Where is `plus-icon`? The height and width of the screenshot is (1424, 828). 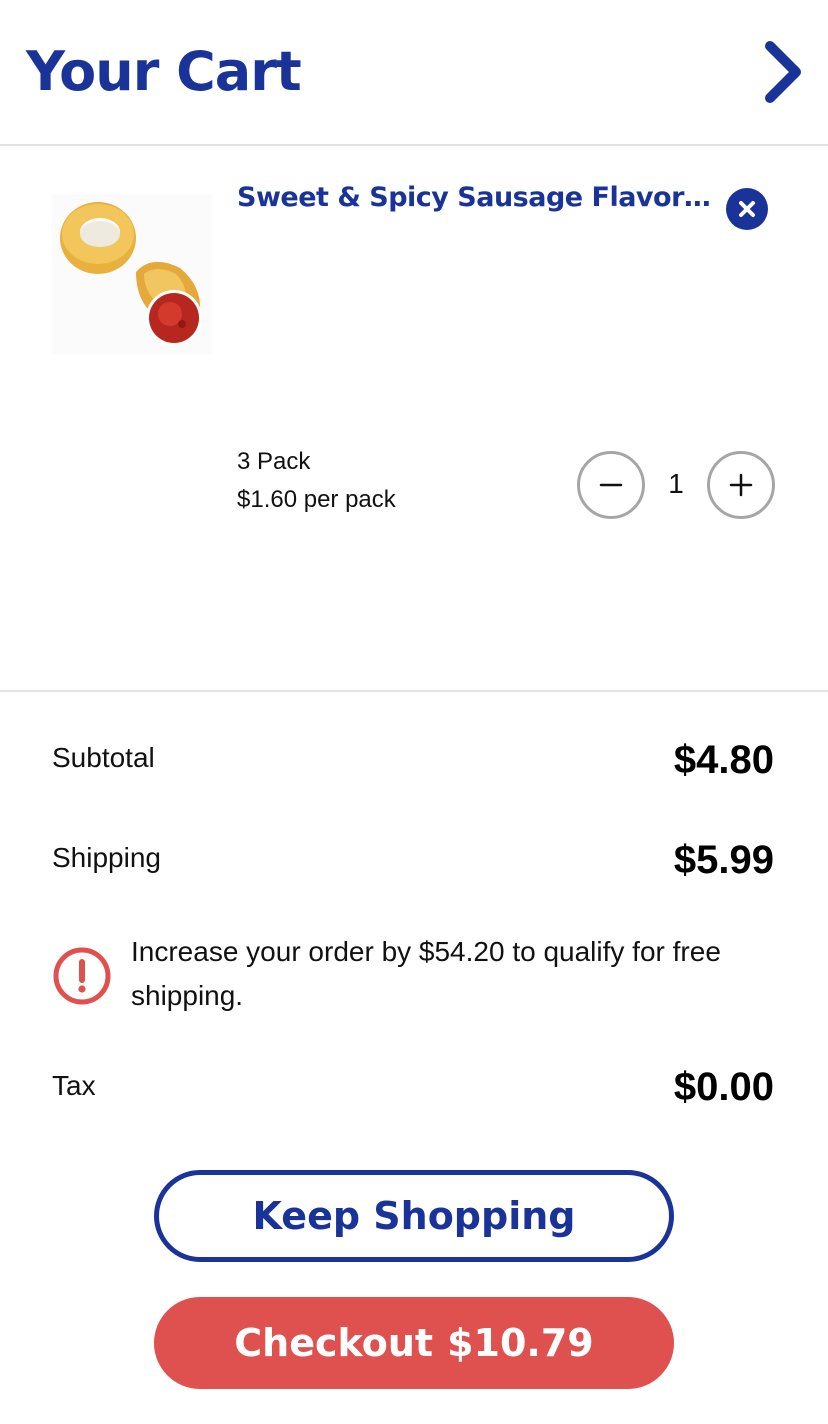 plus-icon is located at coordinates (741, 485).